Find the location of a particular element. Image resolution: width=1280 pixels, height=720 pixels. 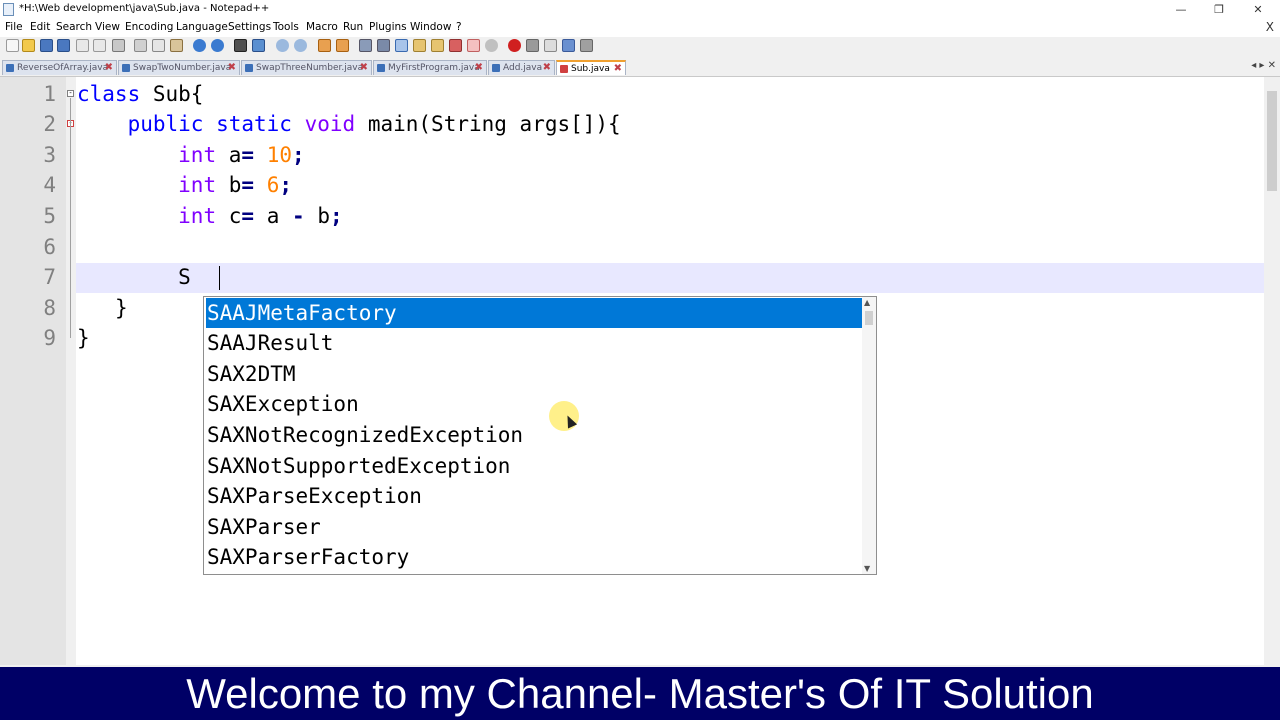

fold-margin is located at coordinates (71, 371).